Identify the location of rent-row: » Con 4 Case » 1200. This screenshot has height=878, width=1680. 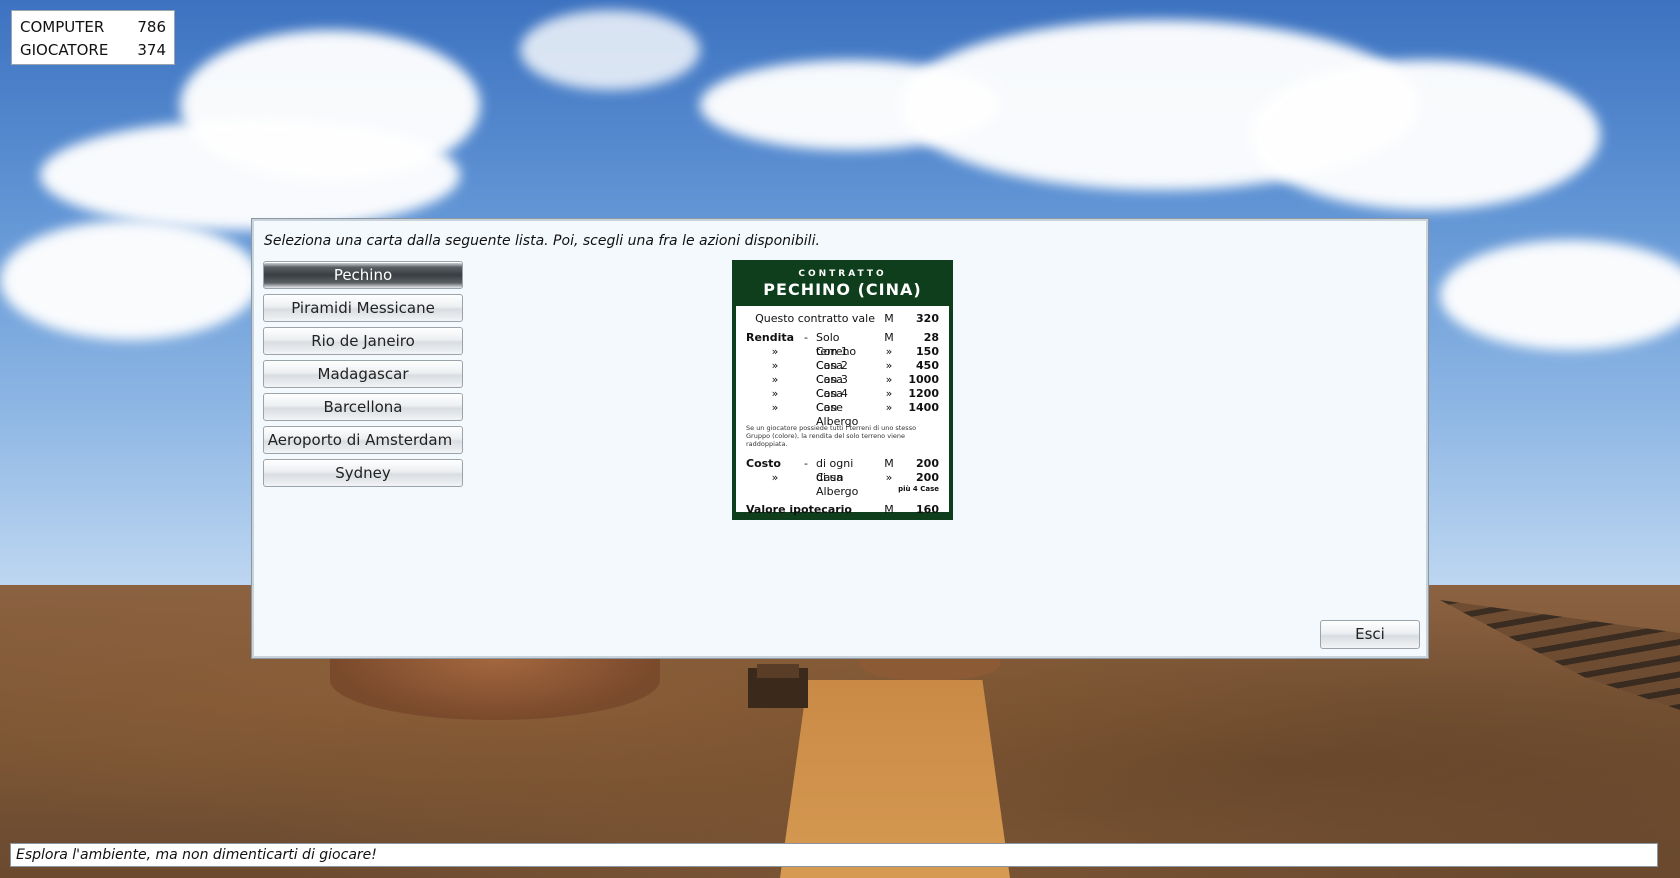
(842, 400).